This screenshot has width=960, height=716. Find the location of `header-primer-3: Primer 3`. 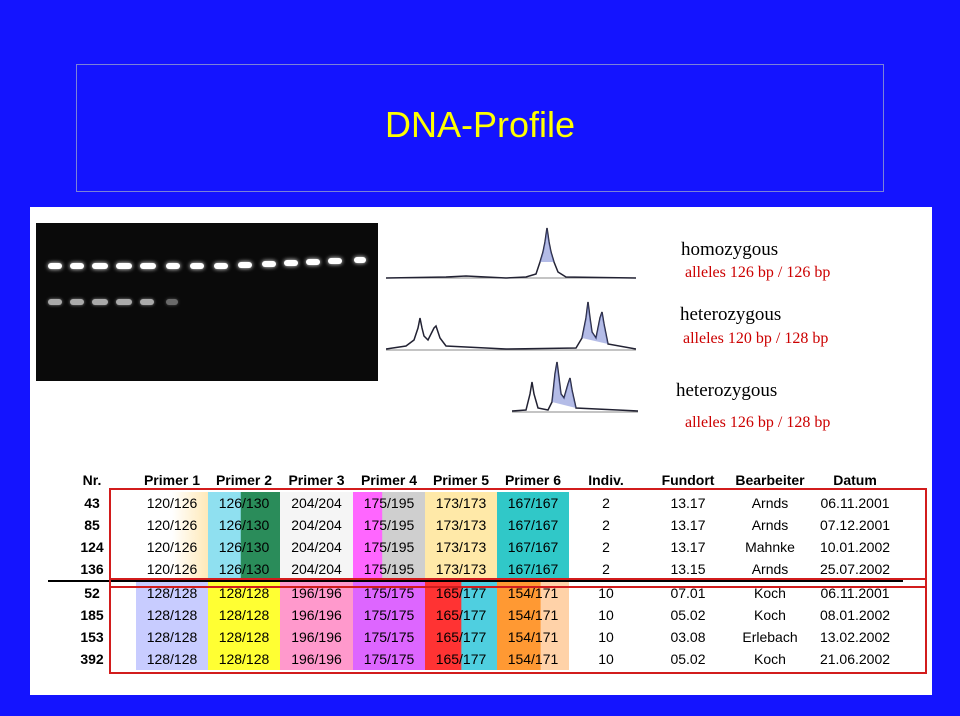

header-primer-3: Primer 3 is located at coordinates (316, 479).